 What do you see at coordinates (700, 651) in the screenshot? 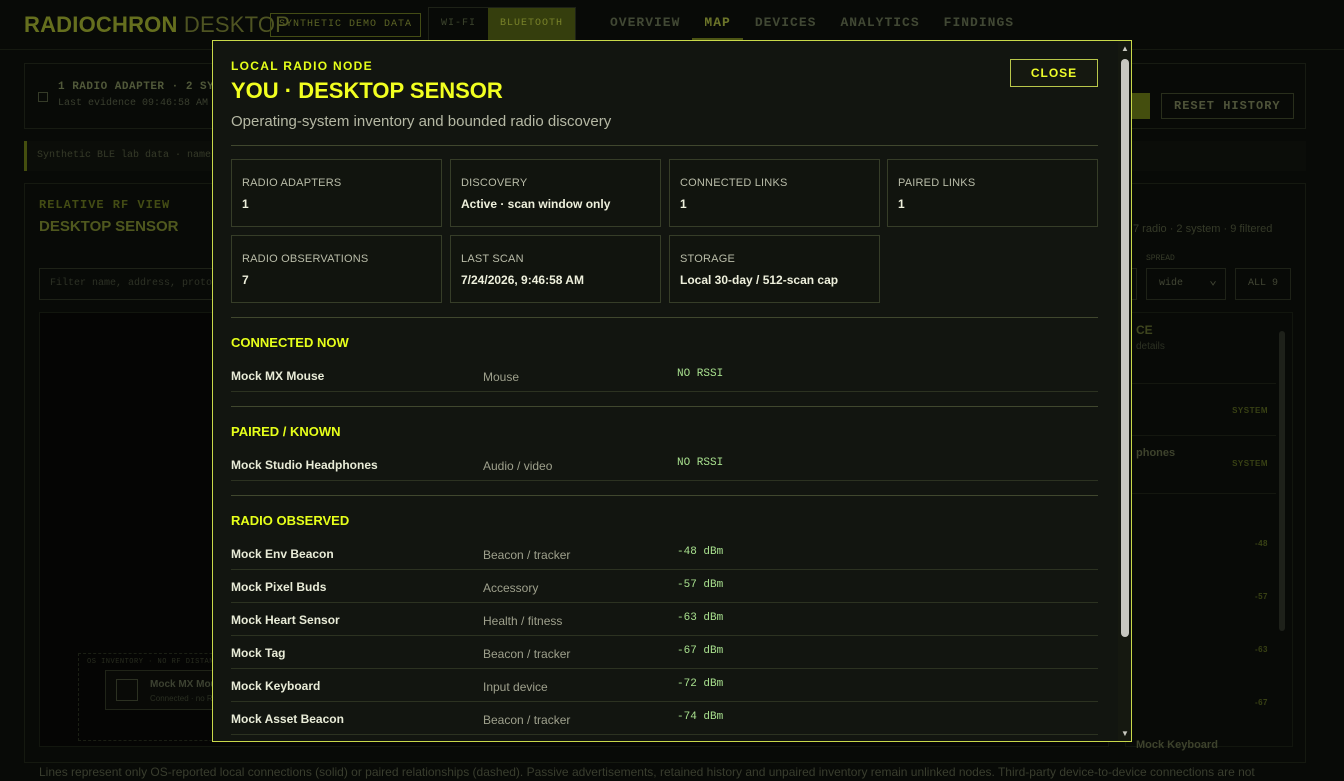
I see `device-signal: -67 dBm` at bounding box center [700, 651].